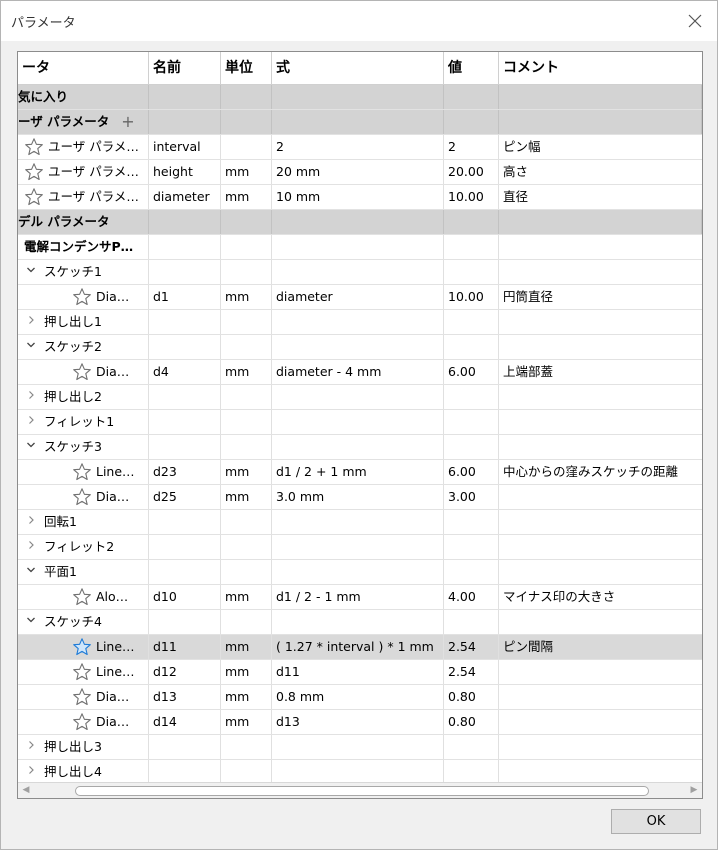 This screenshot has width=718, height=850. What do you see at coordinates (185, 647) in the screenshot?
I see `name-cell: d11` at bounding box center [185, 647].